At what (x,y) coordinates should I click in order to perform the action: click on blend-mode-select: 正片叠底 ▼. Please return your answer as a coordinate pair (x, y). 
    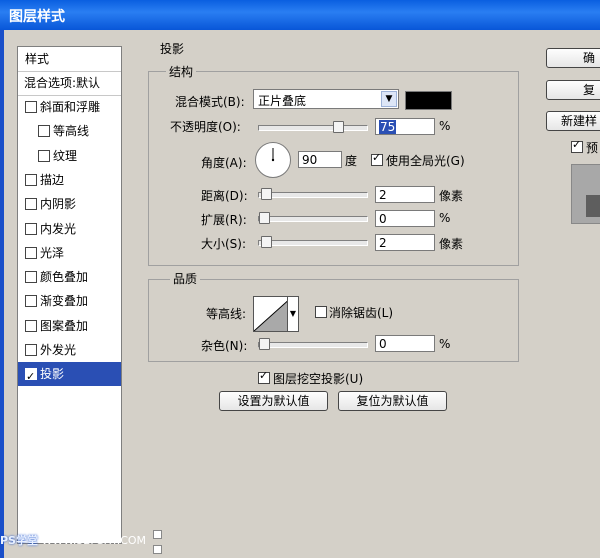
    Looking at the image, I should click on (326, 99).